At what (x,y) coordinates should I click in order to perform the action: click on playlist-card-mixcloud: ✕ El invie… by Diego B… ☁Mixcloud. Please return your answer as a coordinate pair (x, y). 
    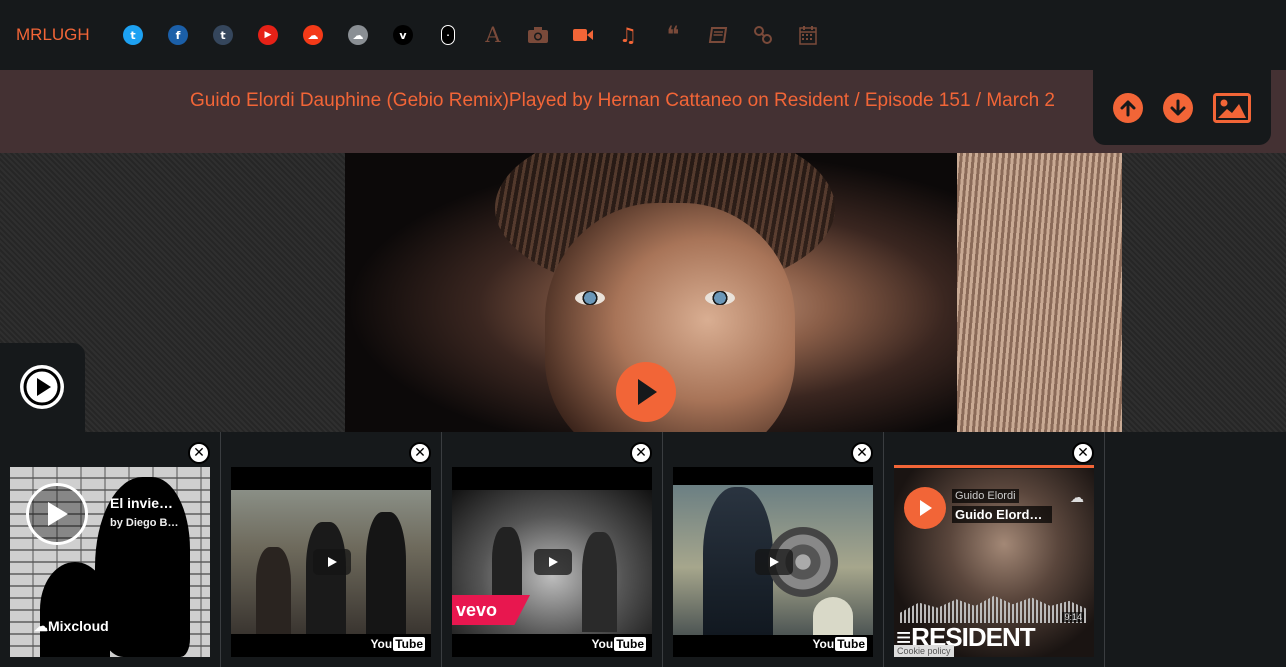
    Looking at the image, I should click on (110, 549).